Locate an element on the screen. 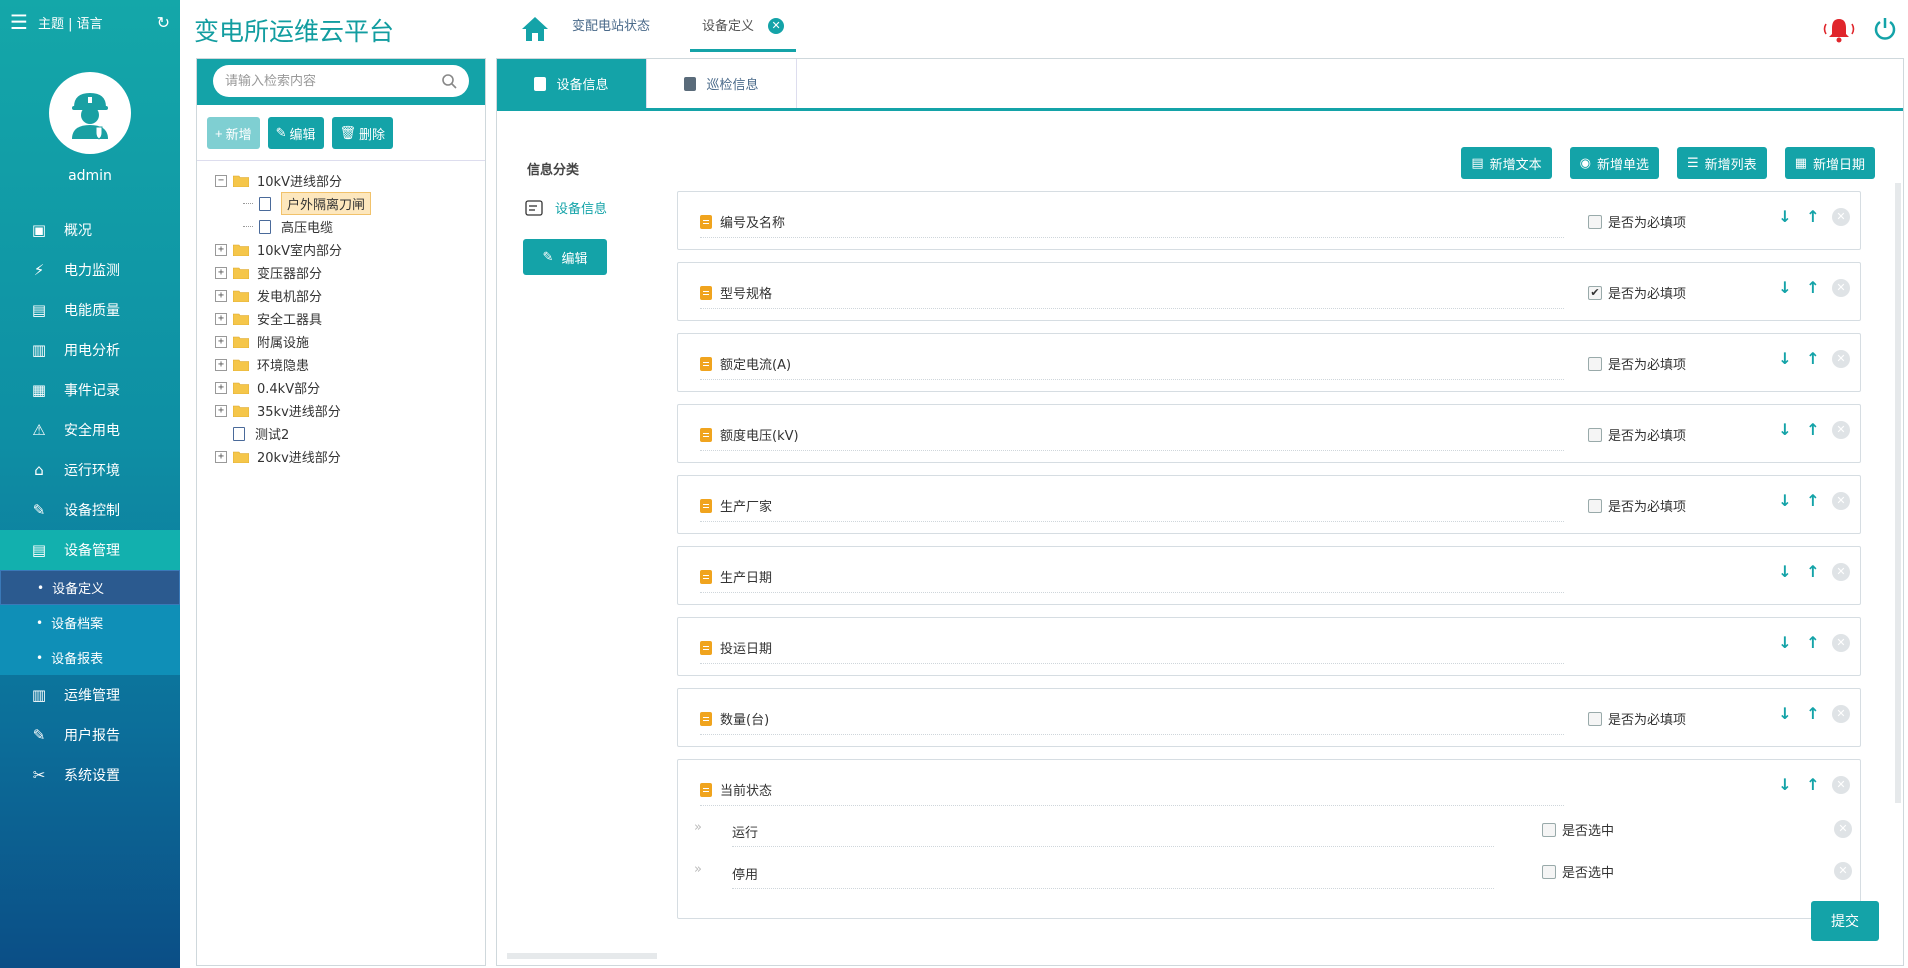  vertical-scrollbar is located at coordinates (1898, 493).